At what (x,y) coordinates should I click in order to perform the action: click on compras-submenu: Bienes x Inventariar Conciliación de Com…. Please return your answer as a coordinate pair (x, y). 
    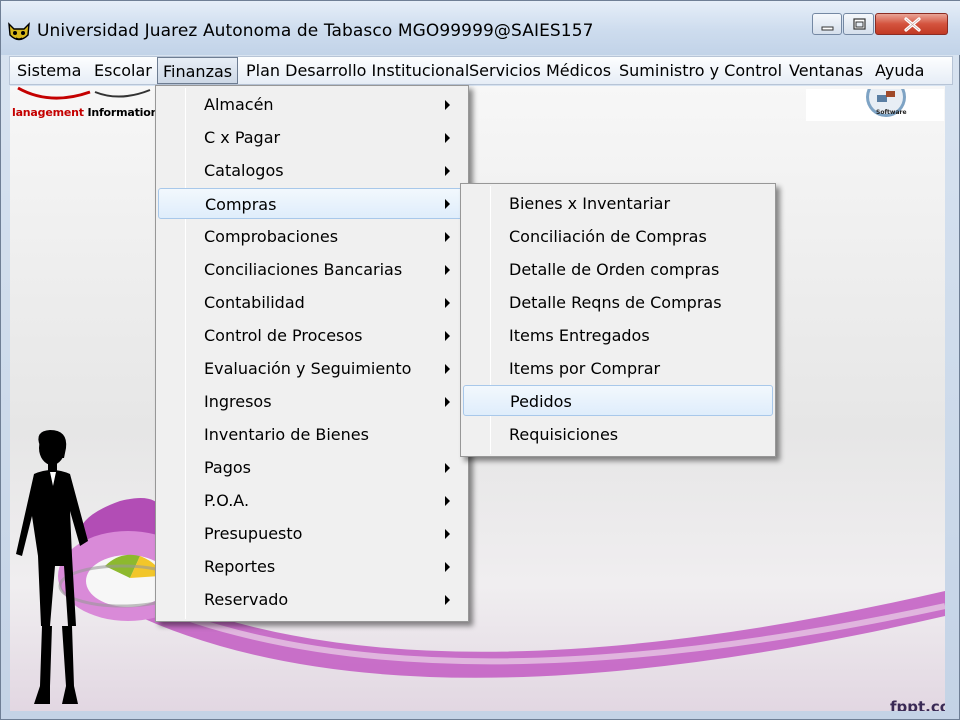
    Looking at the image, I should click on (618, 320).